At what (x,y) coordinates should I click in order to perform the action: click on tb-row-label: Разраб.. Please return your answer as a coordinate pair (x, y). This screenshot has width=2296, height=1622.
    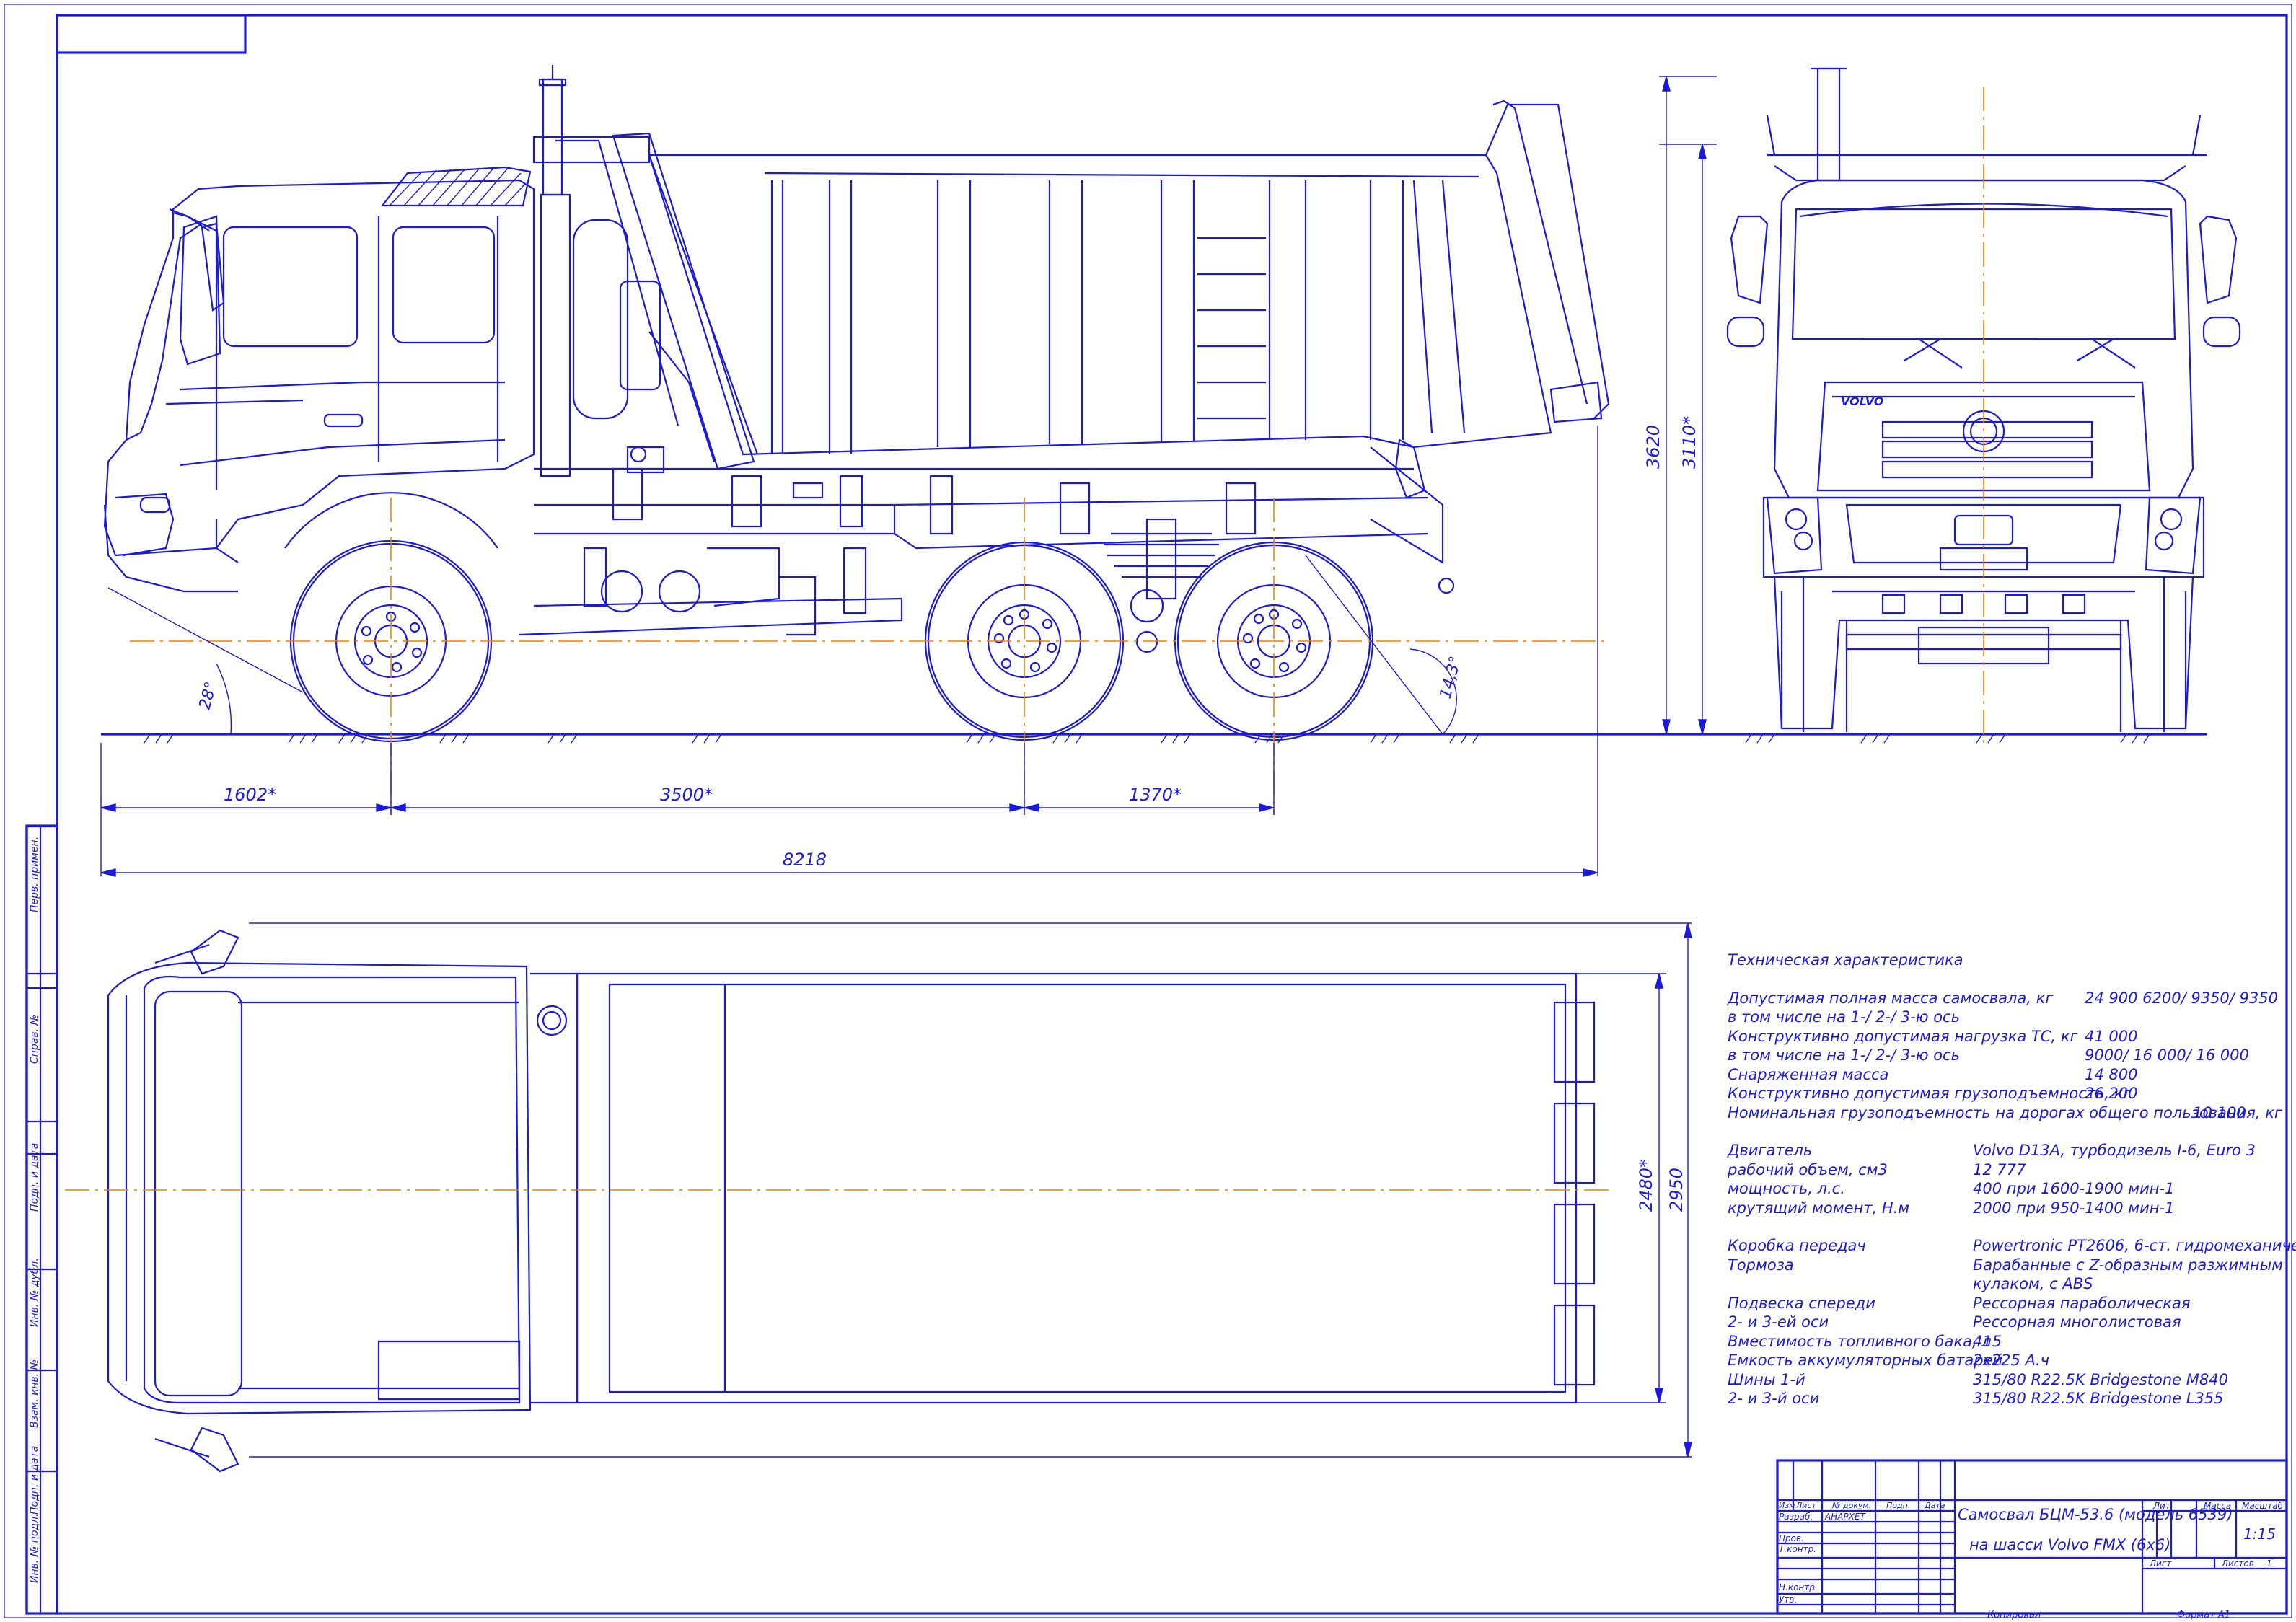
    Looking at the image, I should click on (1796, 1517).